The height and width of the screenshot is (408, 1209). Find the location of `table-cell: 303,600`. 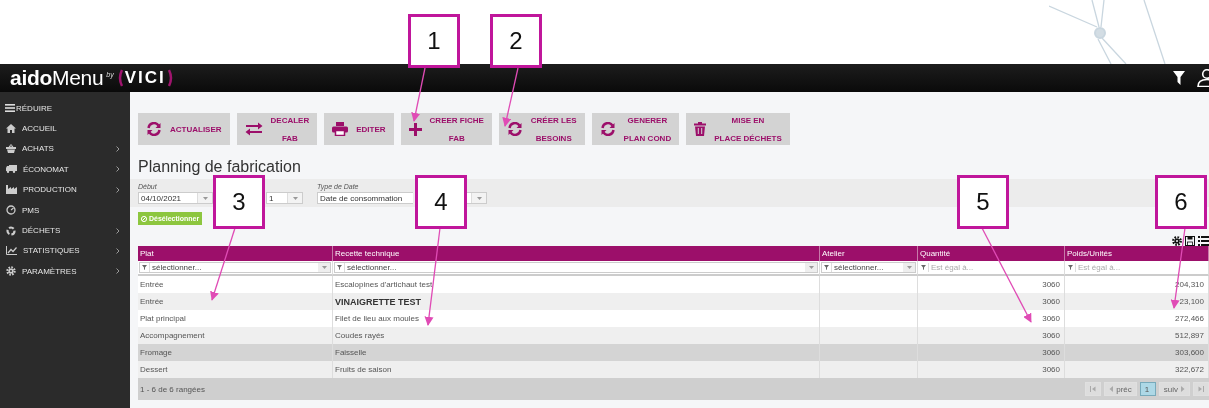

table-cell: 303,600 is located at coordinates (1137, 352).